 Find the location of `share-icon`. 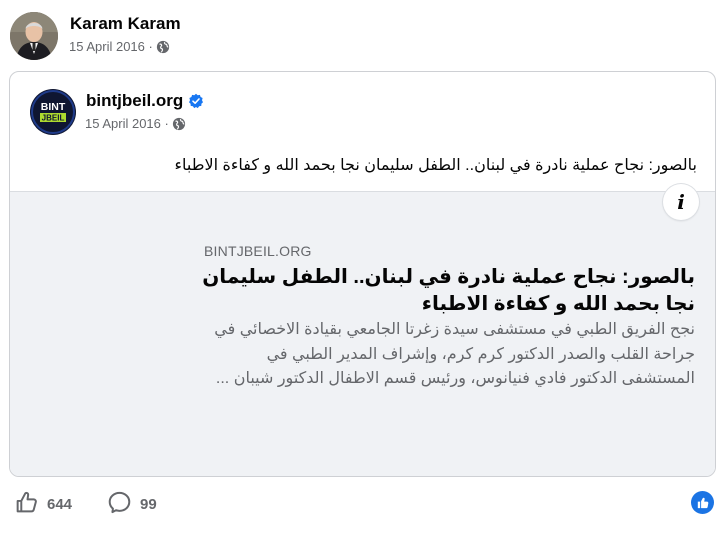

share-icon is located at coordinates (702, 502).